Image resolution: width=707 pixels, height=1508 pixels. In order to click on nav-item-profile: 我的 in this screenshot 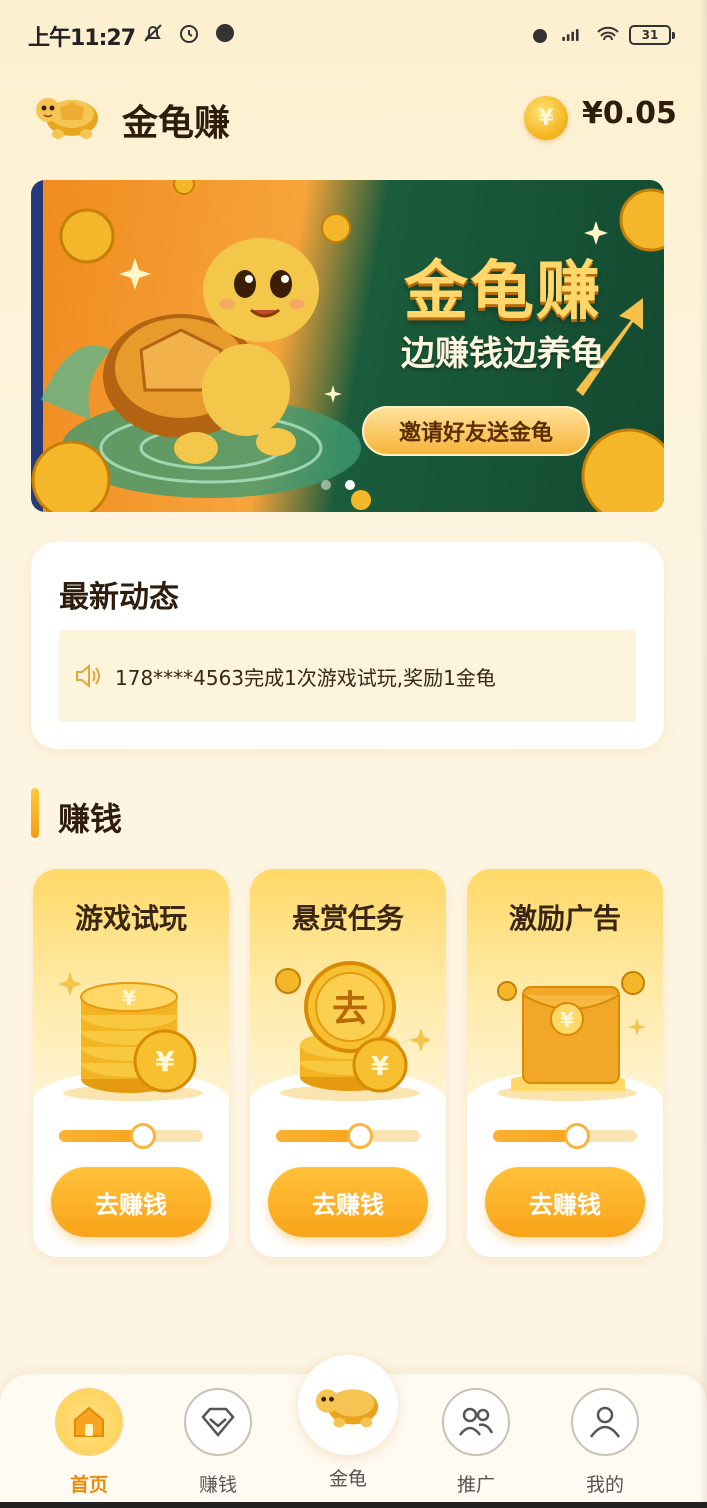, I will do `click(605, 1443)`.